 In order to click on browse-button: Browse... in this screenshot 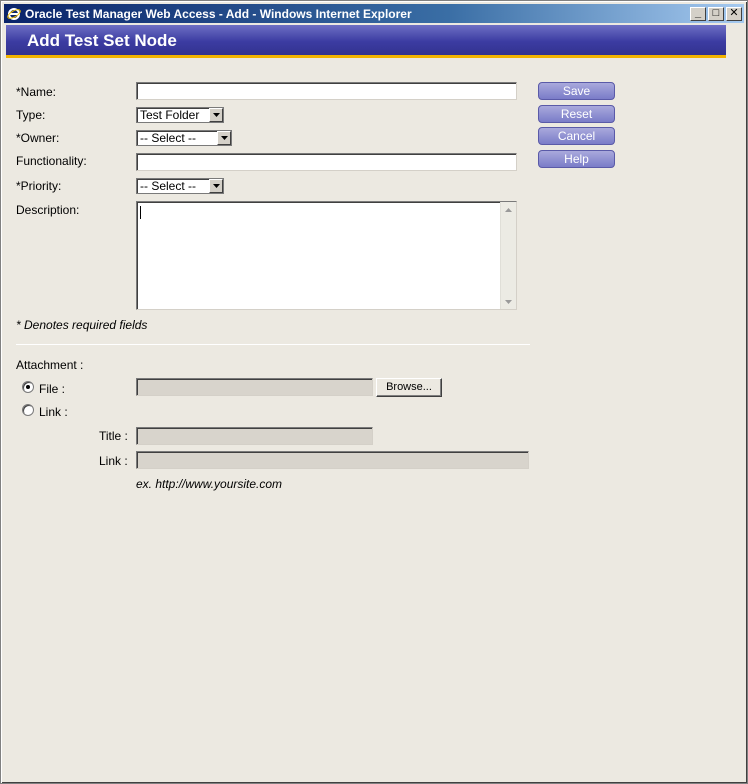, I will do `click(409, 387)`.